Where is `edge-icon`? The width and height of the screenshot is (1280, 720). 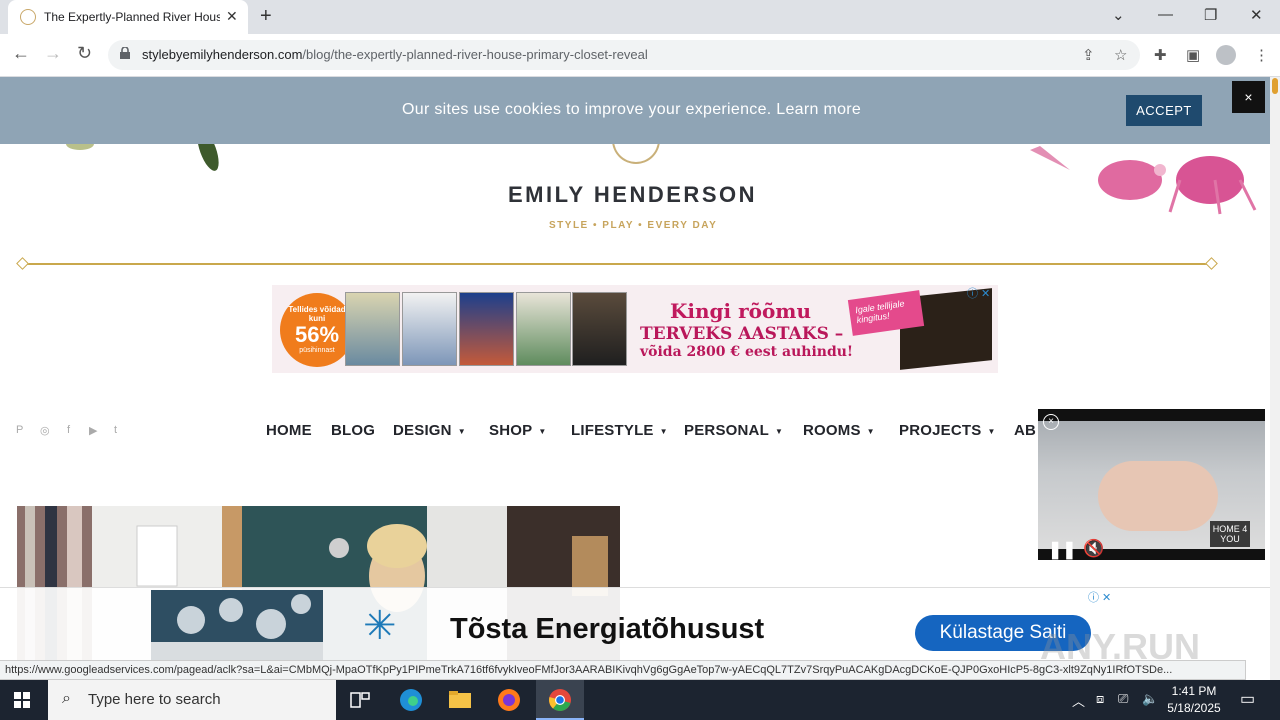 edge-icon is located at coordinates (411, 700).